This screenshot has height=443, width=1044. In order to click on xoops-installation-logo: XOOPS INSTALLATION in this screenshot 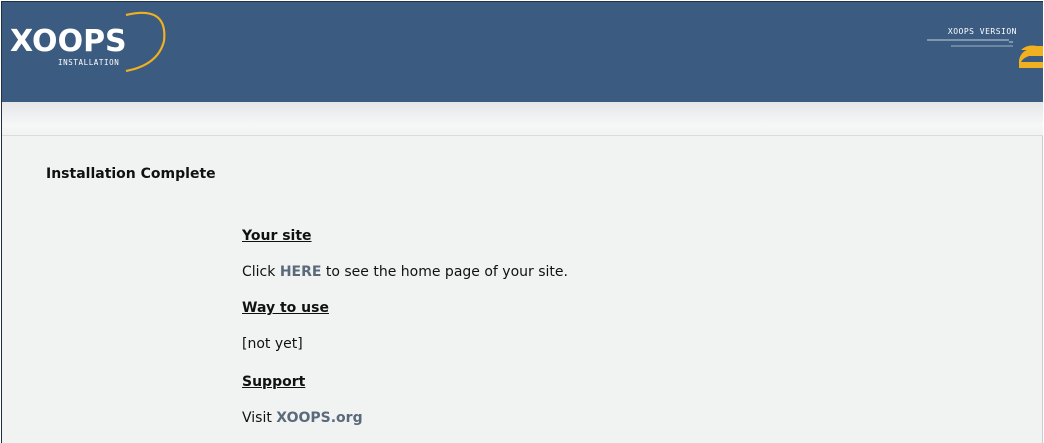, I will do `click(88, 42)`.